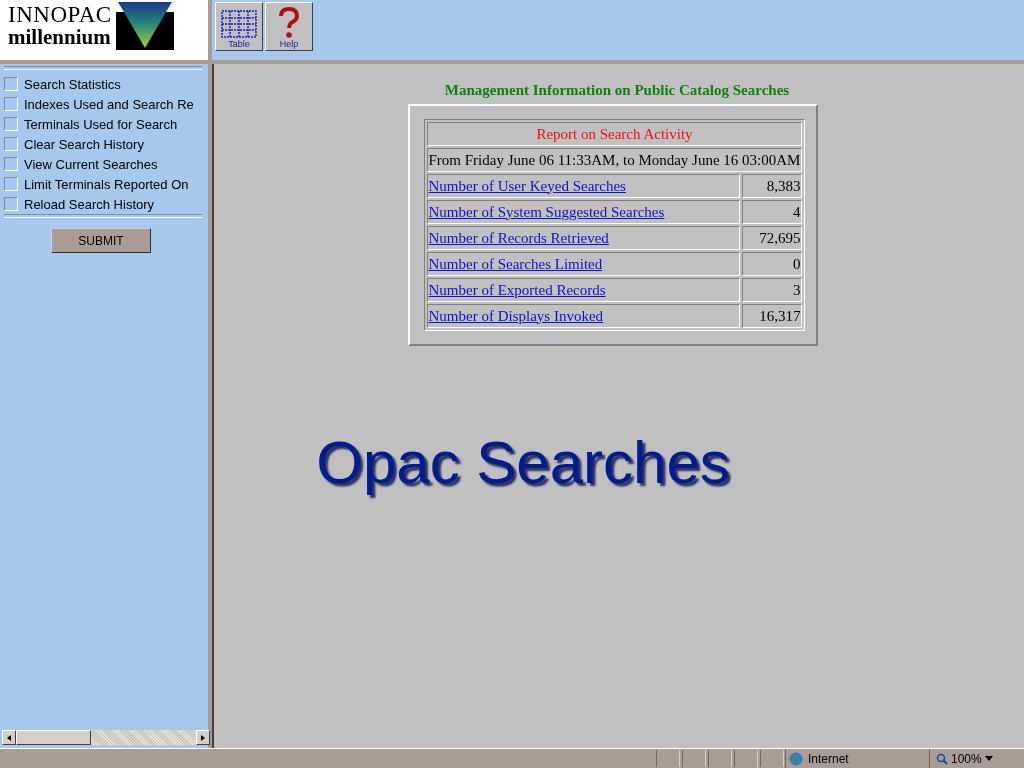  I want to click on dropdown-arrow-icon, so click(988, 758).